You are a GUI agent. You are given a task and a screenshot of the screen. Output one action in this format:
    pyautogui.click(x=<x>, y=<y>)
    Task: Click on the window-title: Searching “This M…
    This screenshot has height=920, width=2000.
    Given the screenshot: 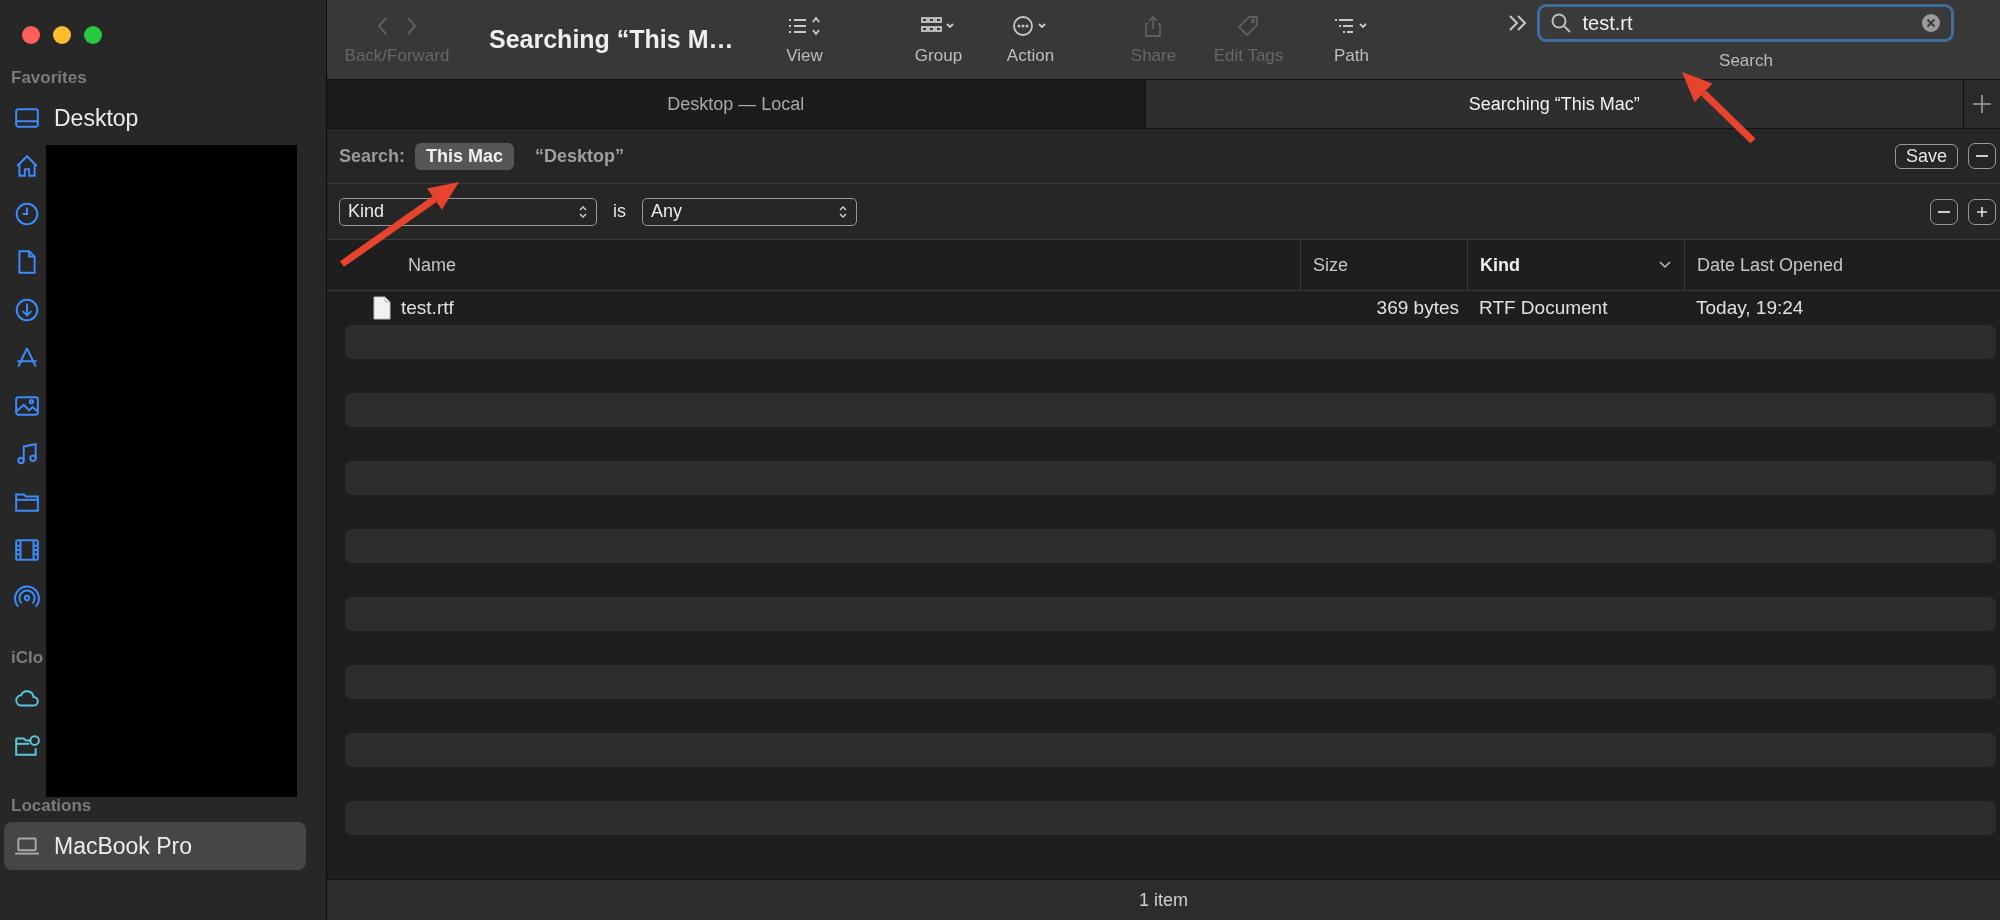 What is the action you would take?
    pyautogui.click(x=611, y=40)
    